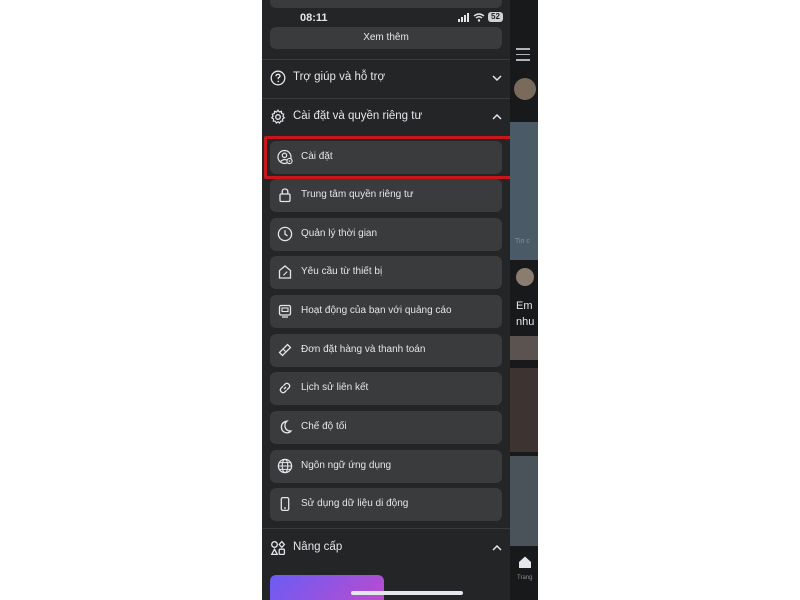 This screenshot has height=600, width=800. I want to click on home-indicator, so click(407, 593).